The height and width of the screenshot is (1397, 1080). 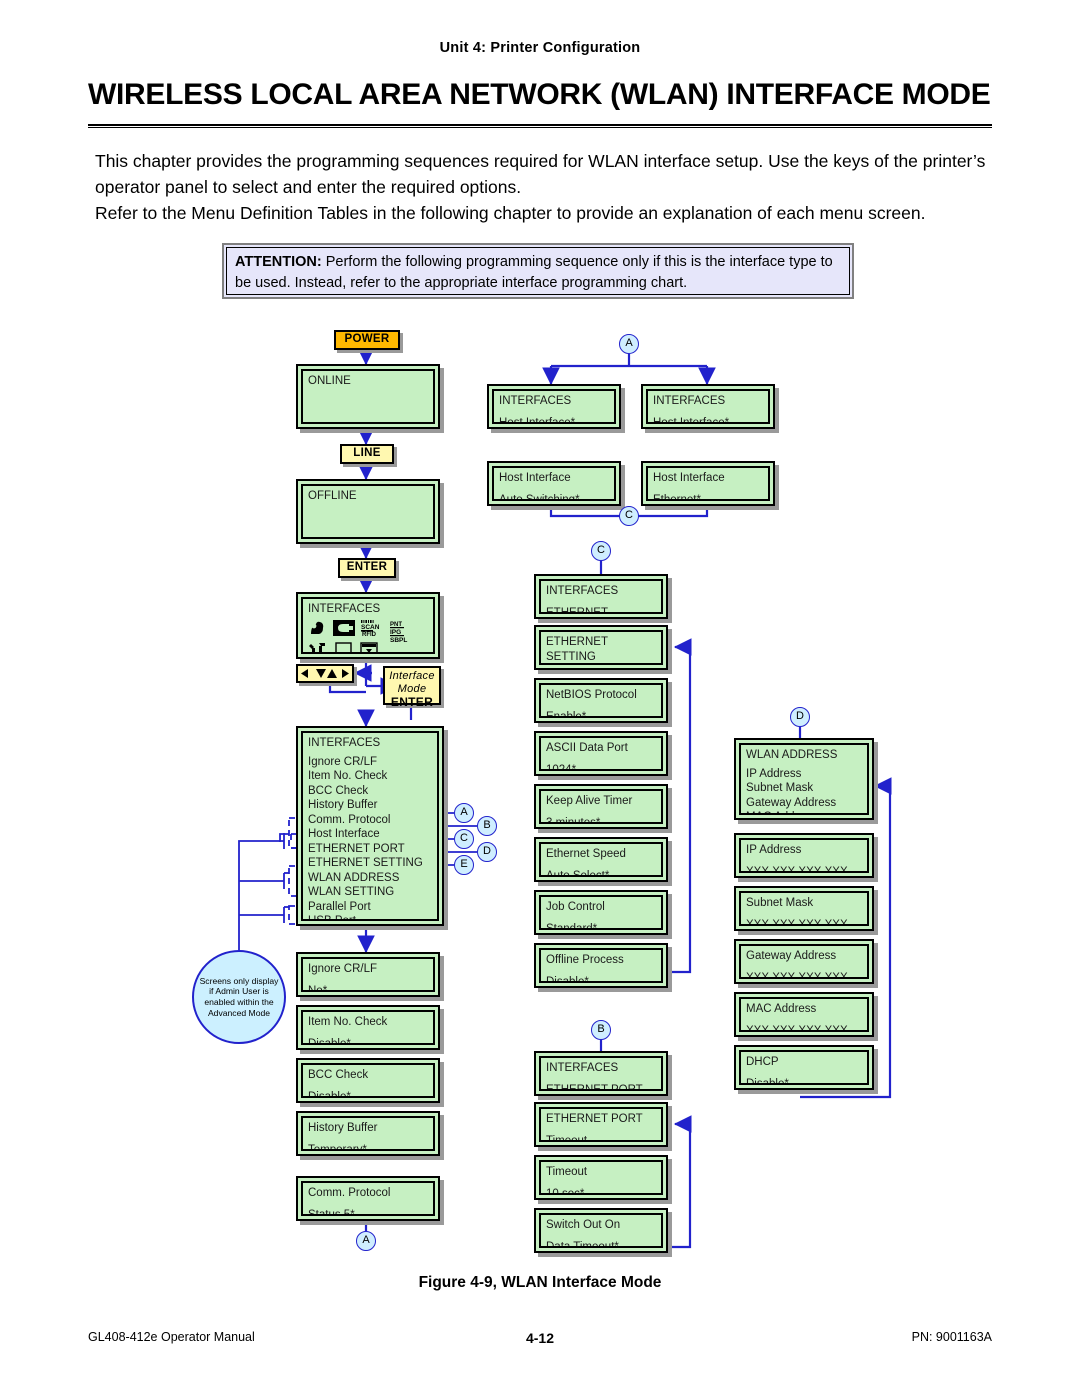 I want to click on interface-mode-line3: ENTER, so click(x=412, y=702).